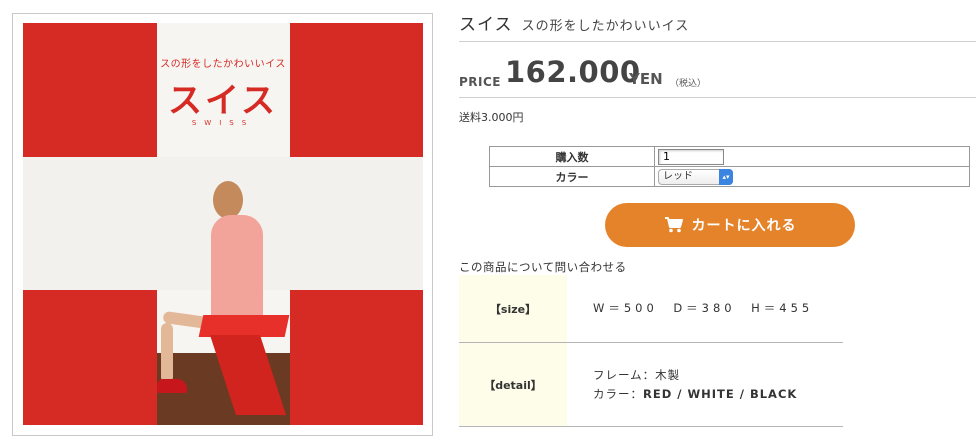  I want to click on spec-row-size: 【size】 W＝500 D＝380 H＝455, so click(651, 309).